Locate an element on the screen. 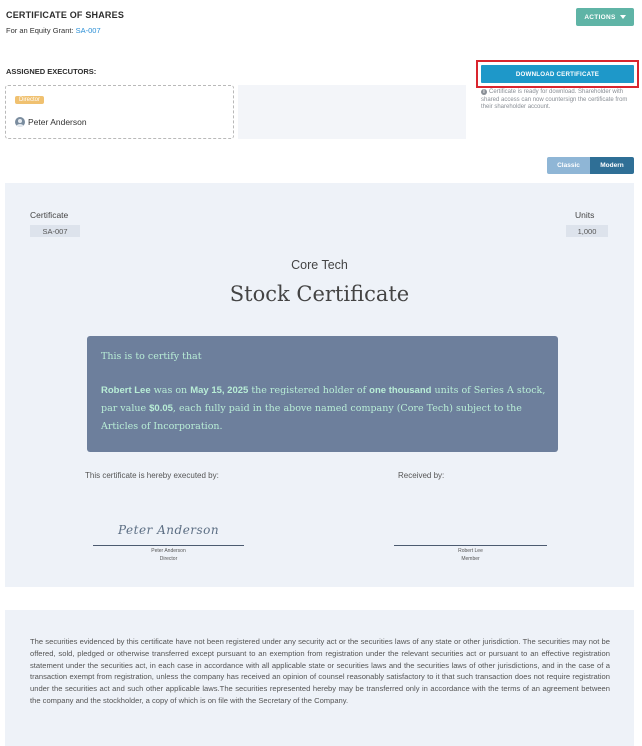  view-toggle: Classic Modern is located at coordinates (590, 165).